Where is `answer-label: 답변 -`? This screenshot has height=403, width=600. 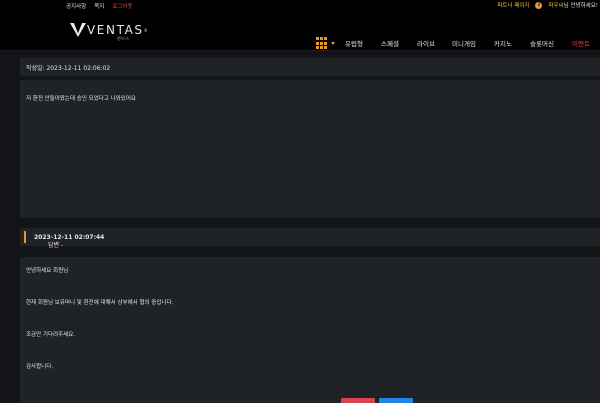
answer-label: 답변 - is located at coordinates (56, 245).